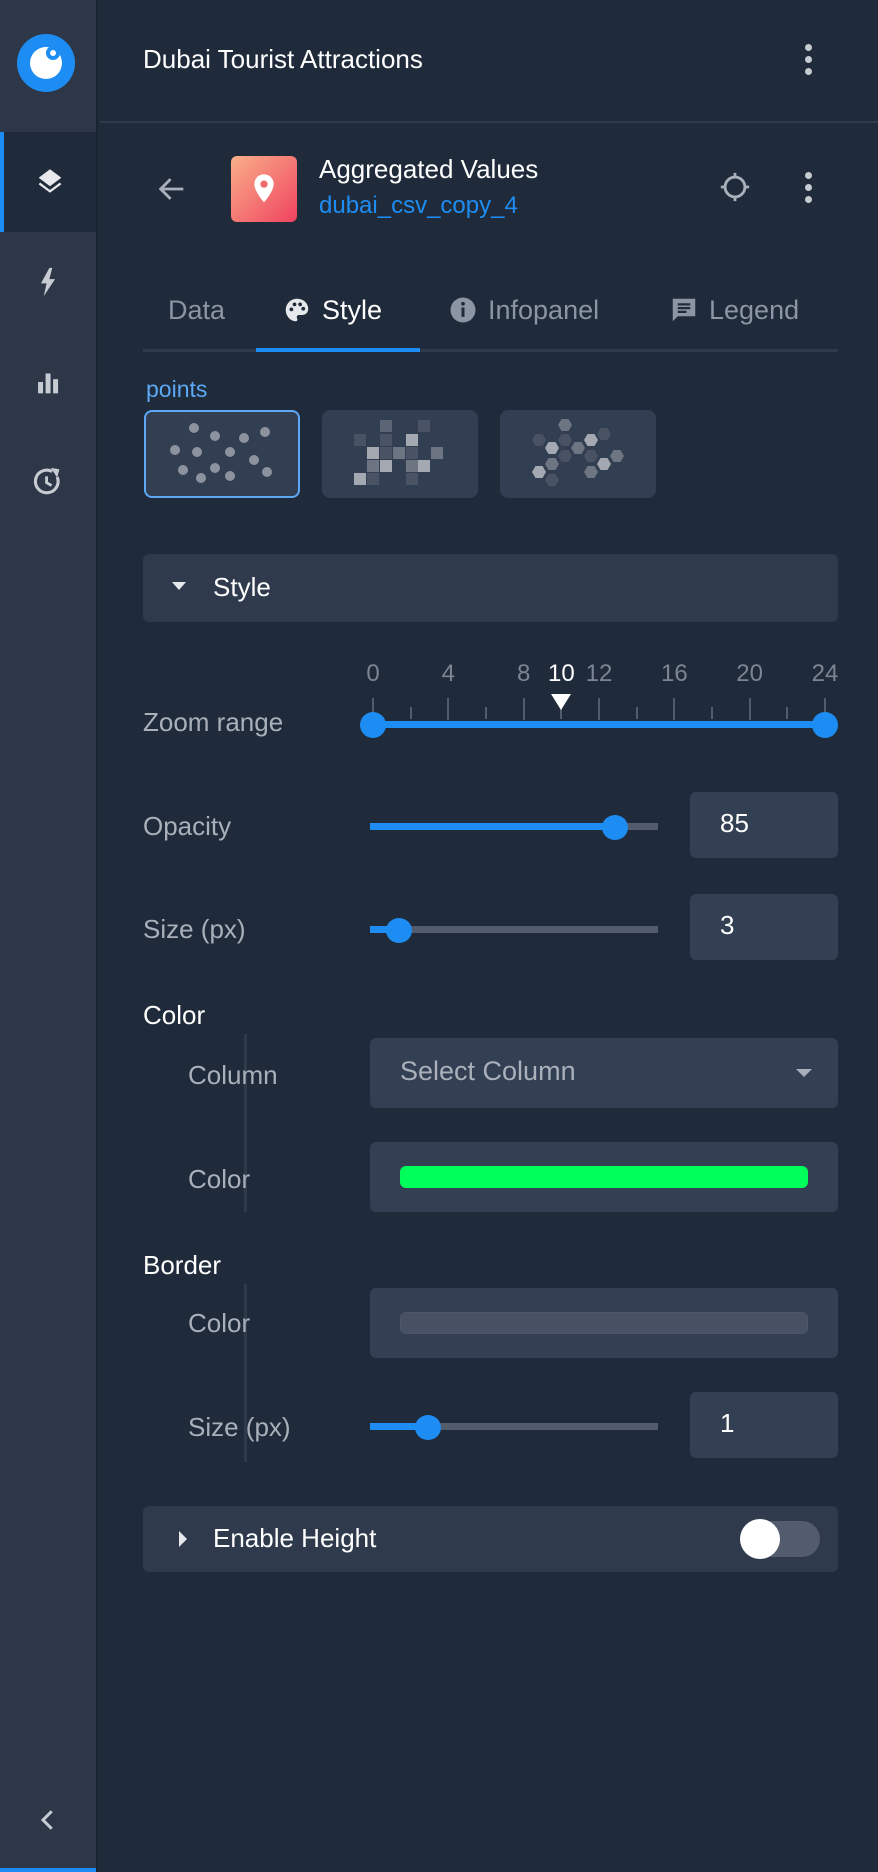 The image size is (878, 1872). I want to click on sidebar-bottom-accent, so click(48, 1870).